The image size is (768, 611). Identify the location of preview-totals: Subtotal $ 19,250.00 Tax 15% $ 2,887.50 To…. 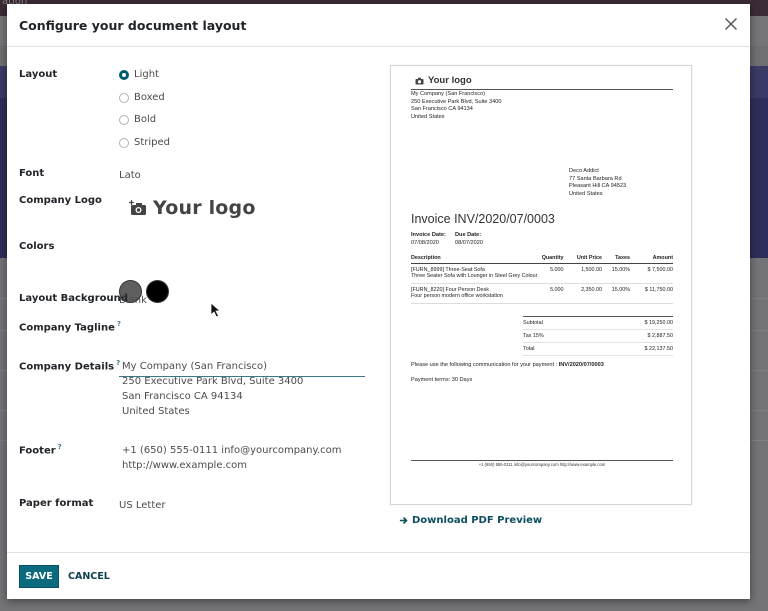
(598, 336).